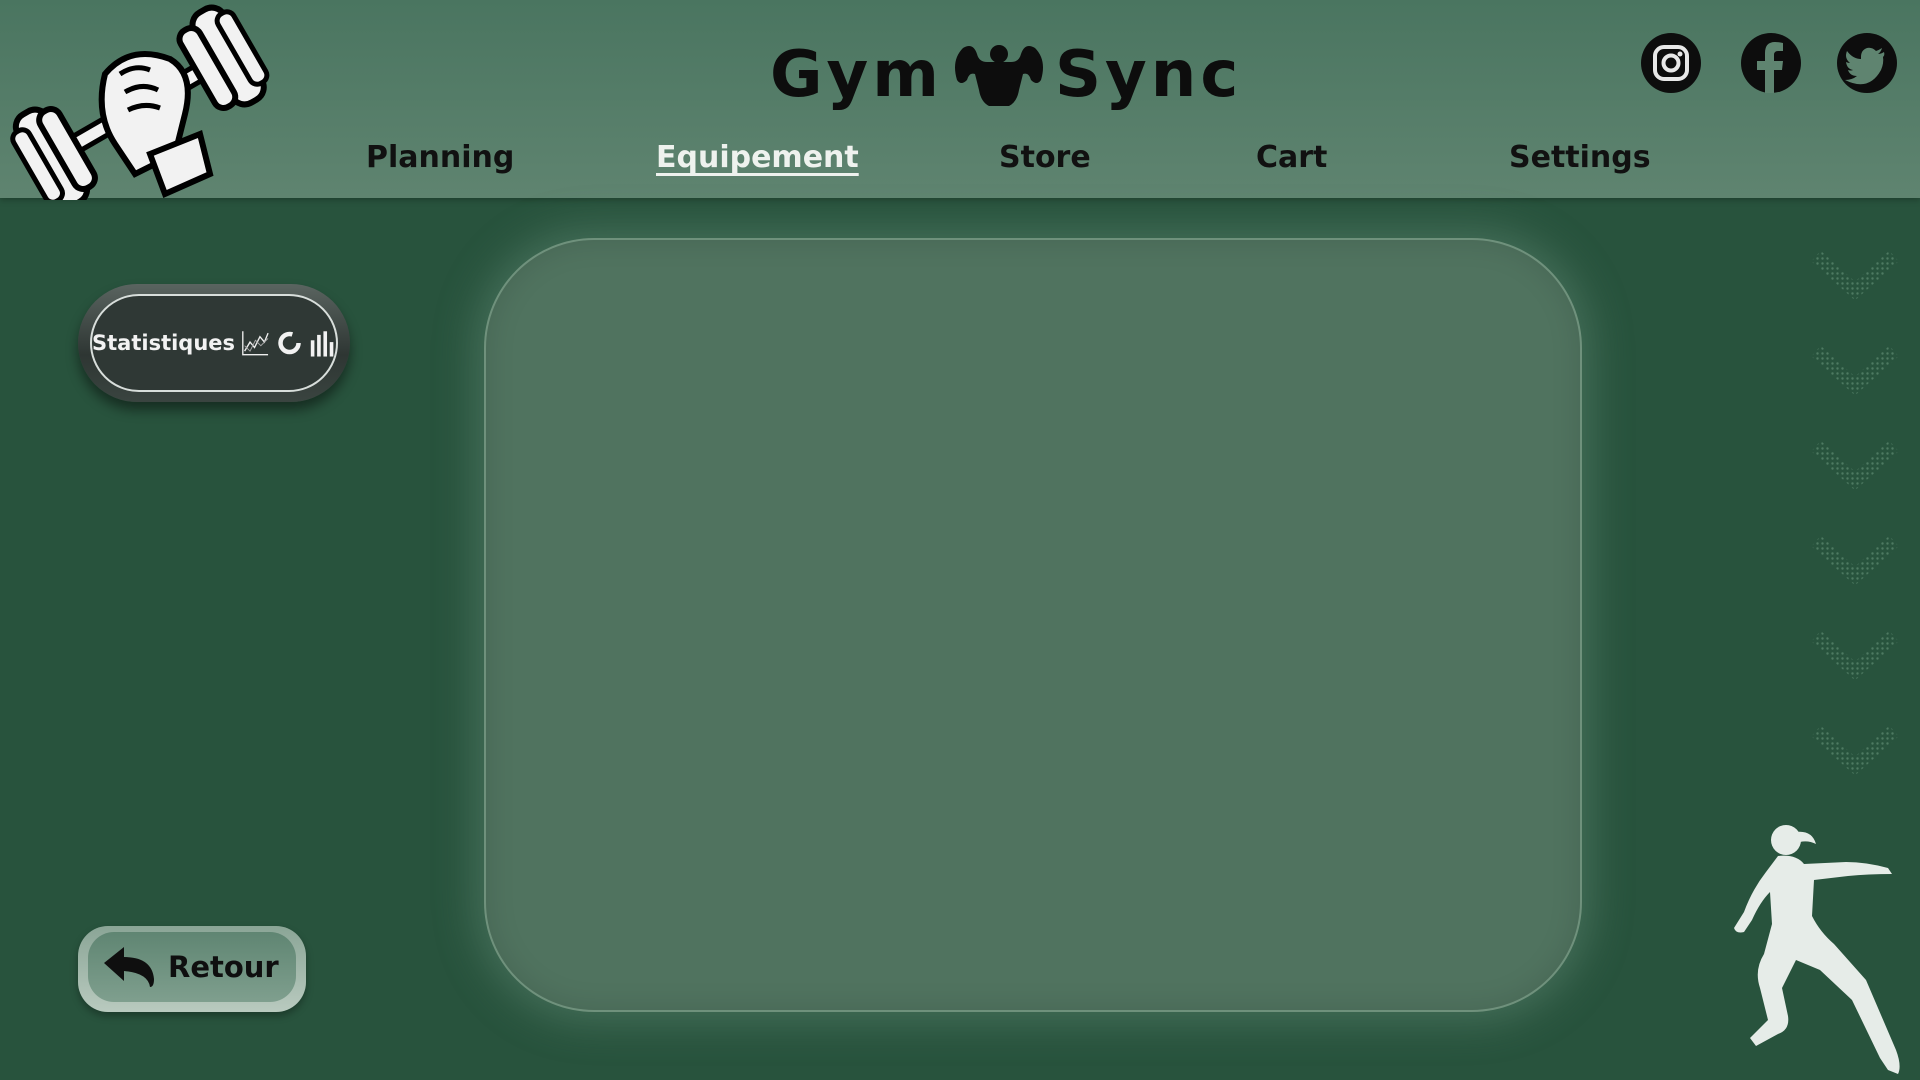 The height and width of the screenshot is (1080, 1920). I want to click on statistiques-label: Statistiques, so click(164, 343).